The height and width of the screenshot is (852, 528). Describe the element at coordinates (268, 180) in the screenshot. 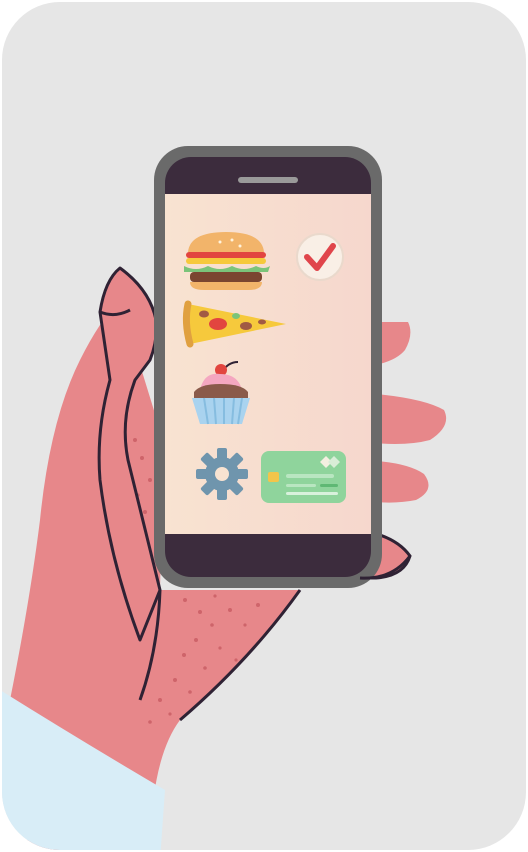

I see `speaker-grille` at that location.